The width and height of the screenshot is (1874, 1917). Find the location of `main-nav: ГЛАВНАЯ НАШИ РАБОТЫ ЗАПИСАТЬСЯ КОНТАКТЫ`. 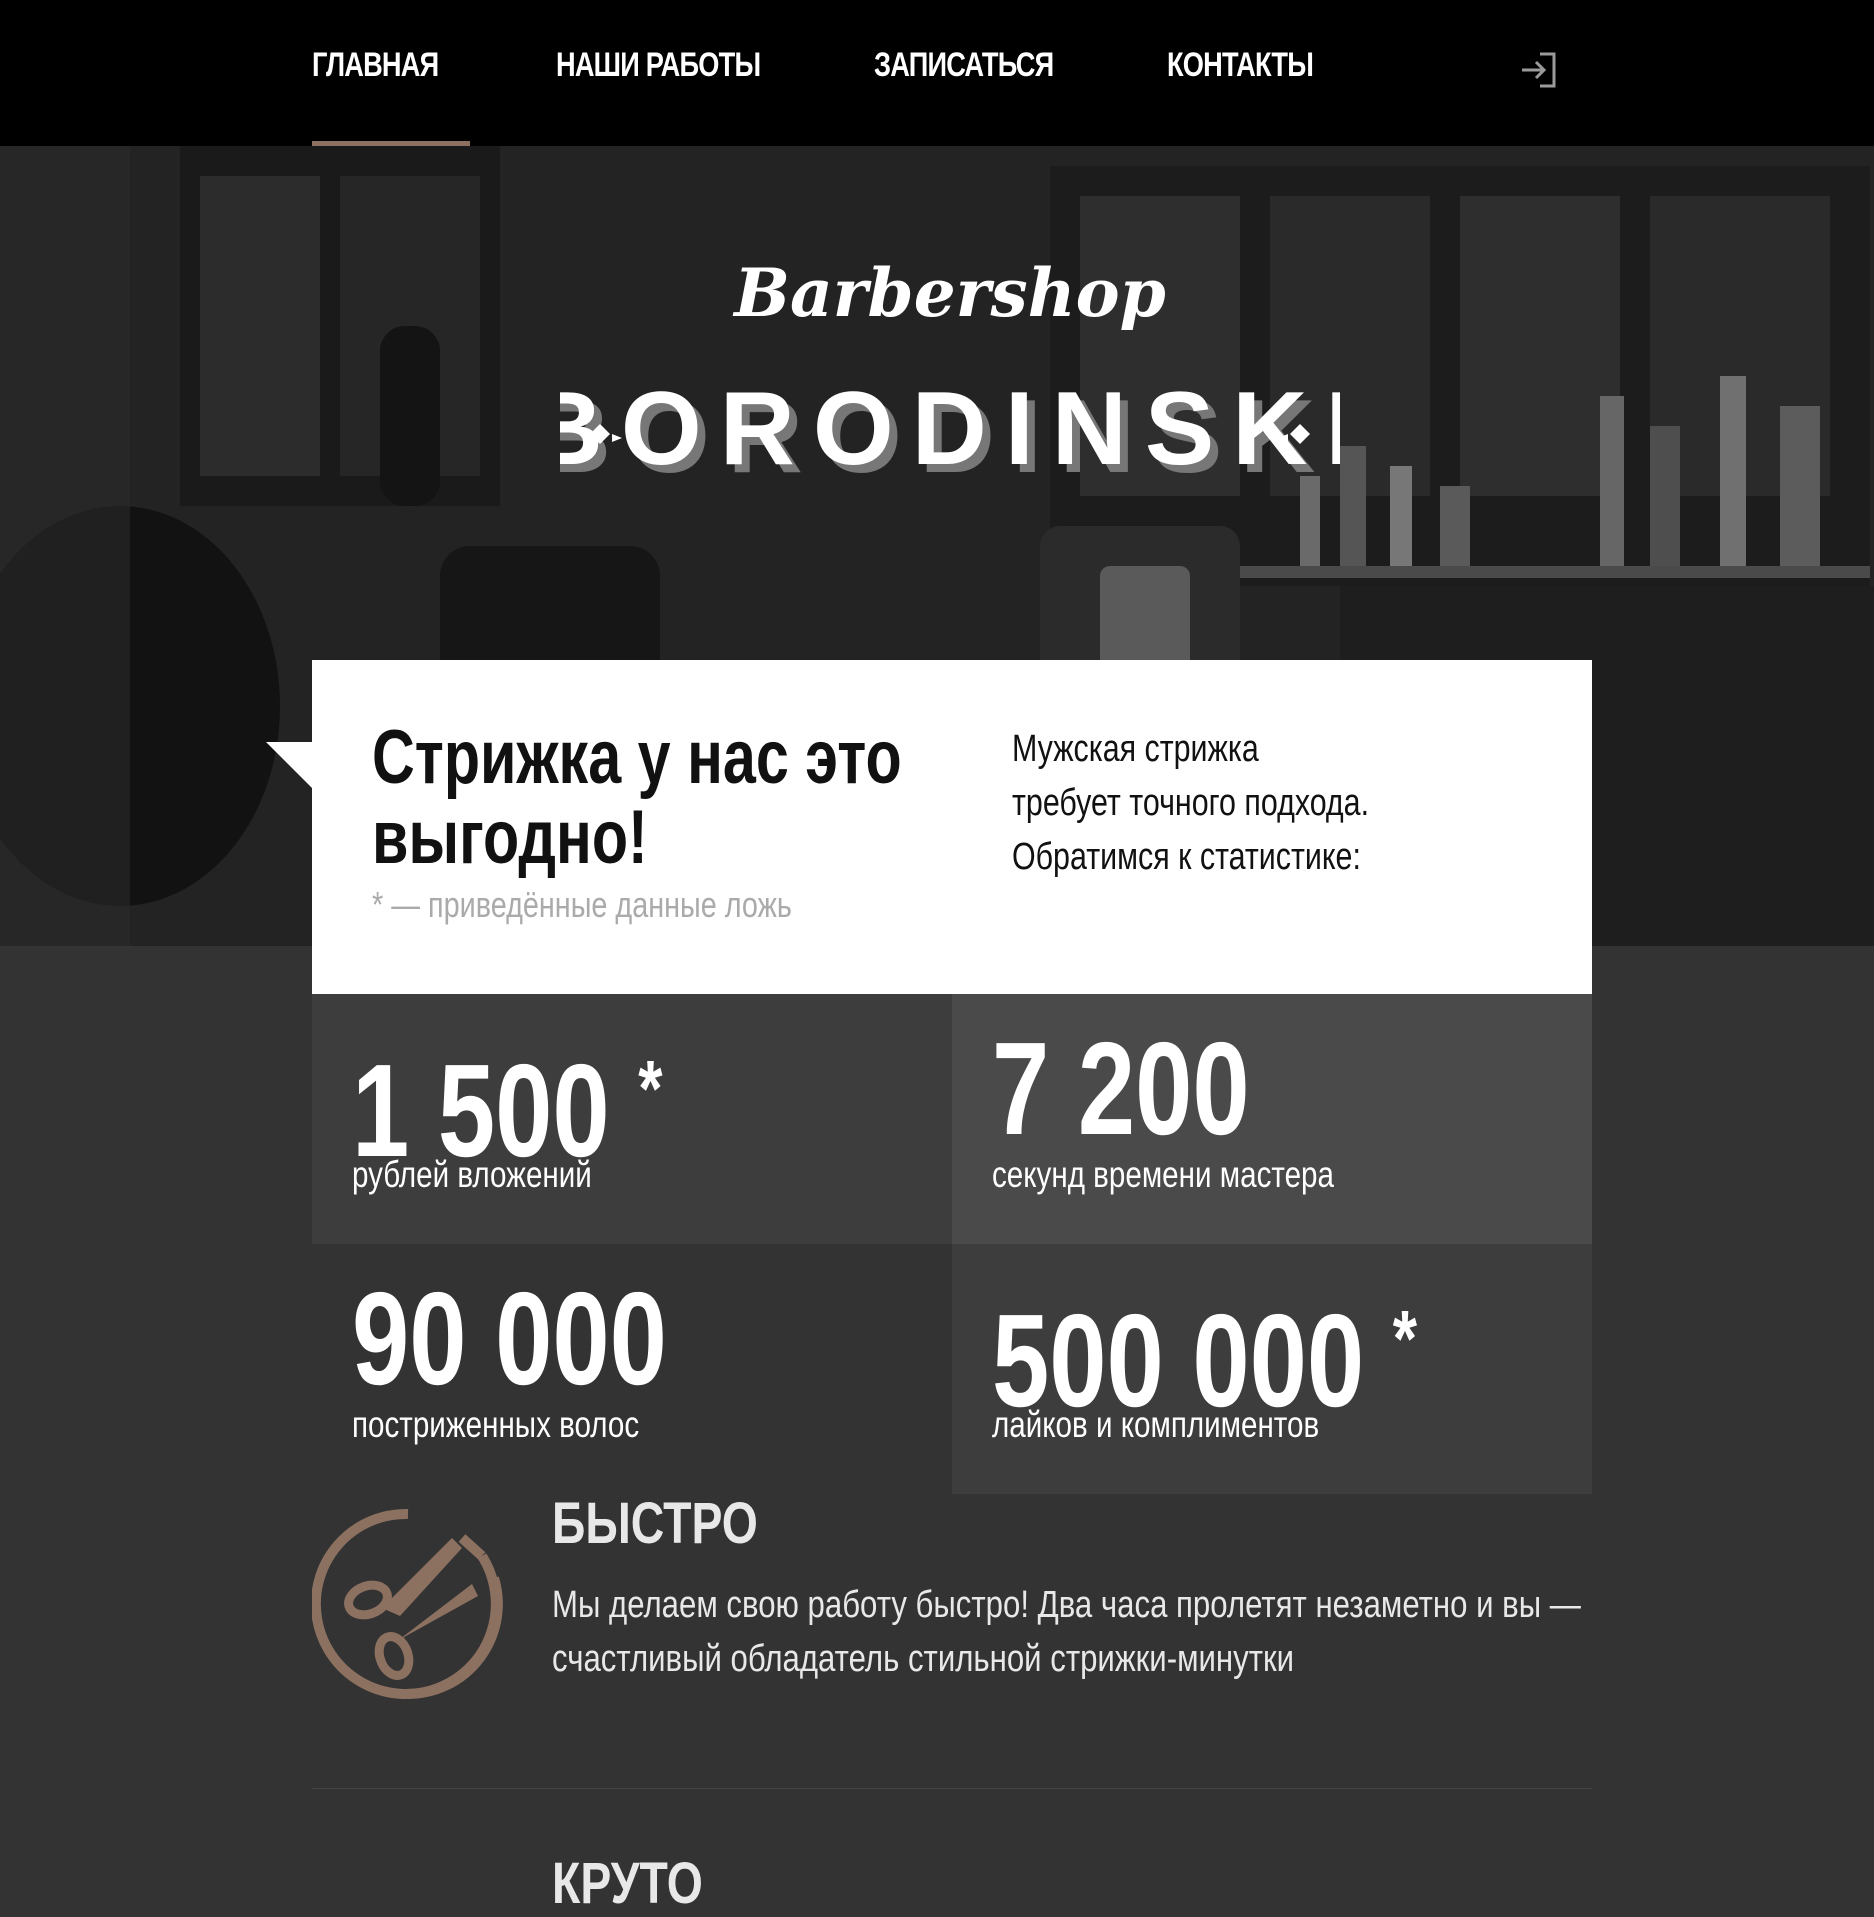

main-nav: ГЛАВНАЯ НАШИ РАБОТЫ ЗАПИСАТЬСЯ КОНТАКТЫ is located at coordinates (937, 73).